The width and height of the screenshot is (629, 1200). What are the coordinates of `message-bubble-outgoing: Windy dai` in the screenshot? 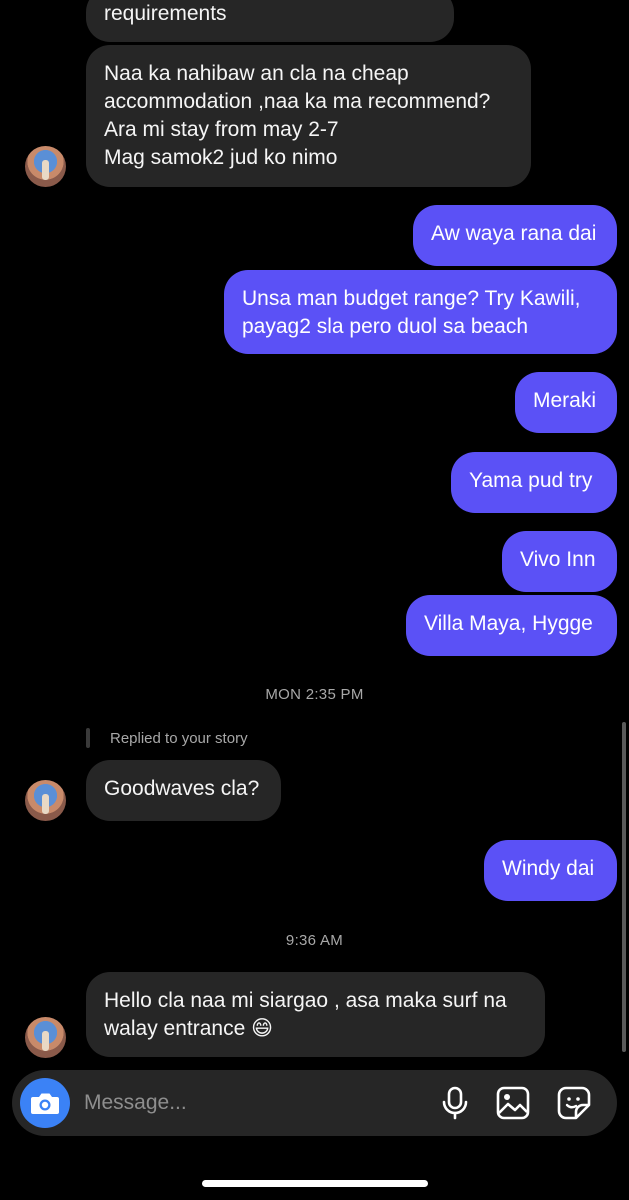 It's located at (550, 870).